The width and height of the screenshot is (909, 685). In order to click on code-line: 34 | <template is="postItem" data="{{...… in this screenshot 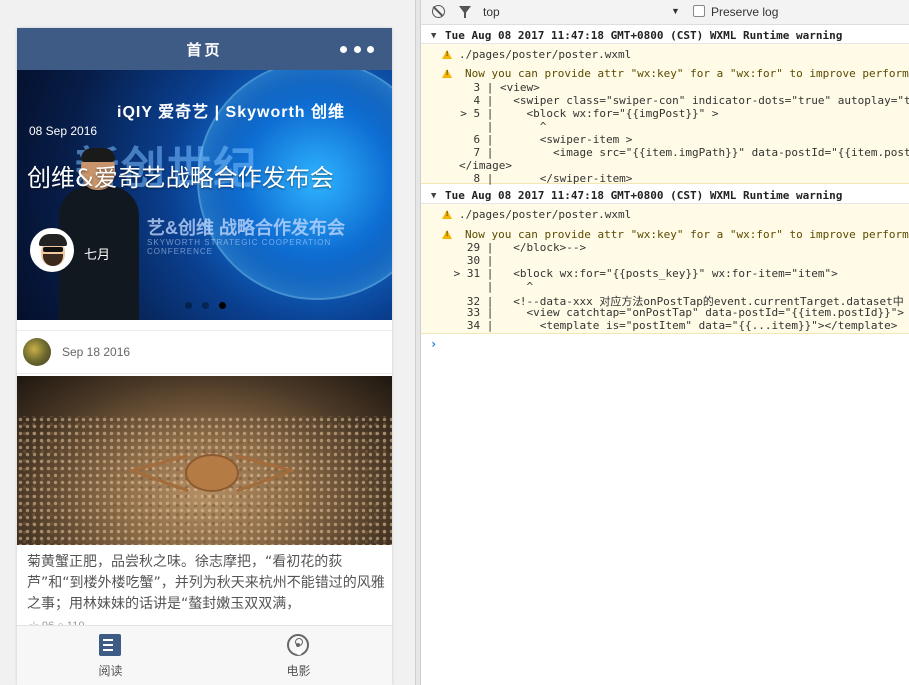, I will do `click(672, 325)`.